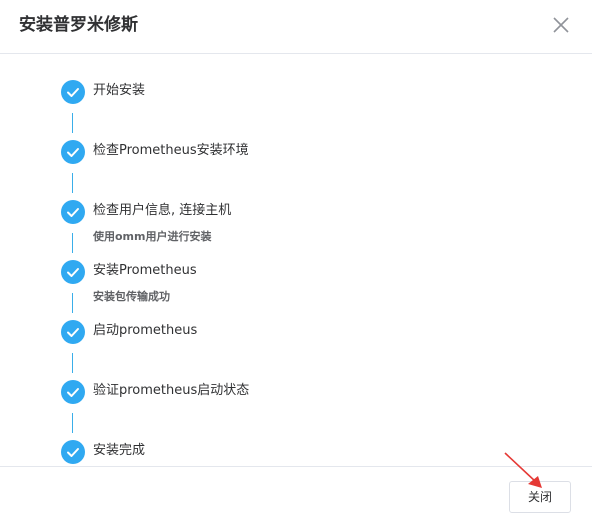 This screenshot has height=525, width=592. Describe the element at coordinates (296, 27) in the screenshot. I see `dialog-header: 安装普罗米修斯` at that location.